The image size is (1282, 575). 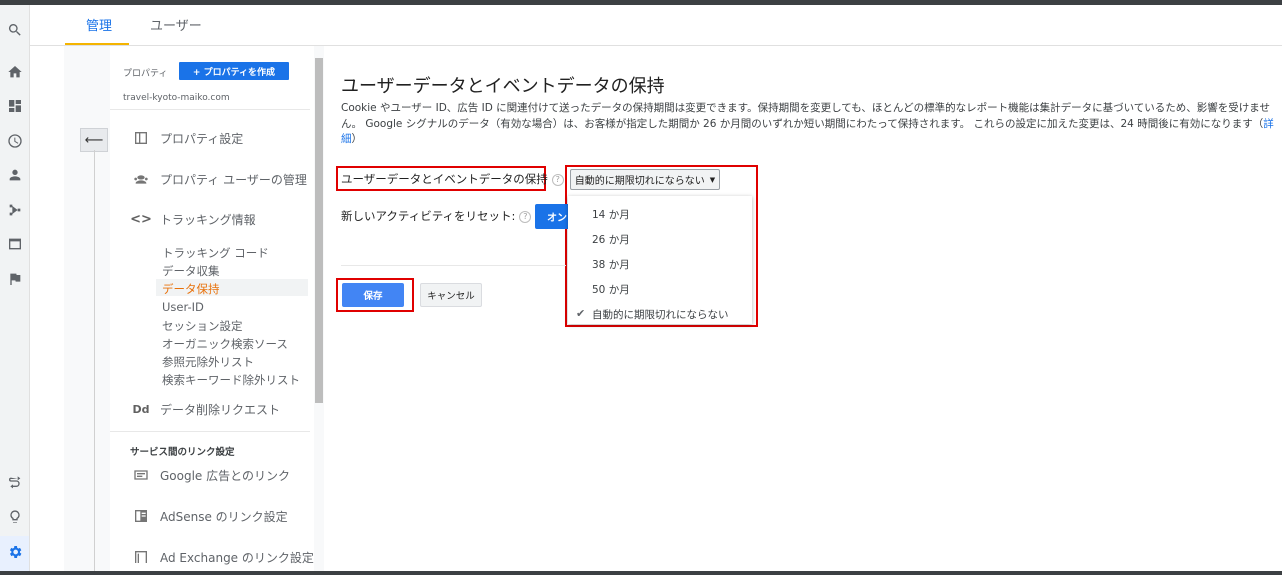 What do you see at coordinates (552, 216) in the screenshot?
I see `reset-toggle: オン` at bounding box center [552, 216].